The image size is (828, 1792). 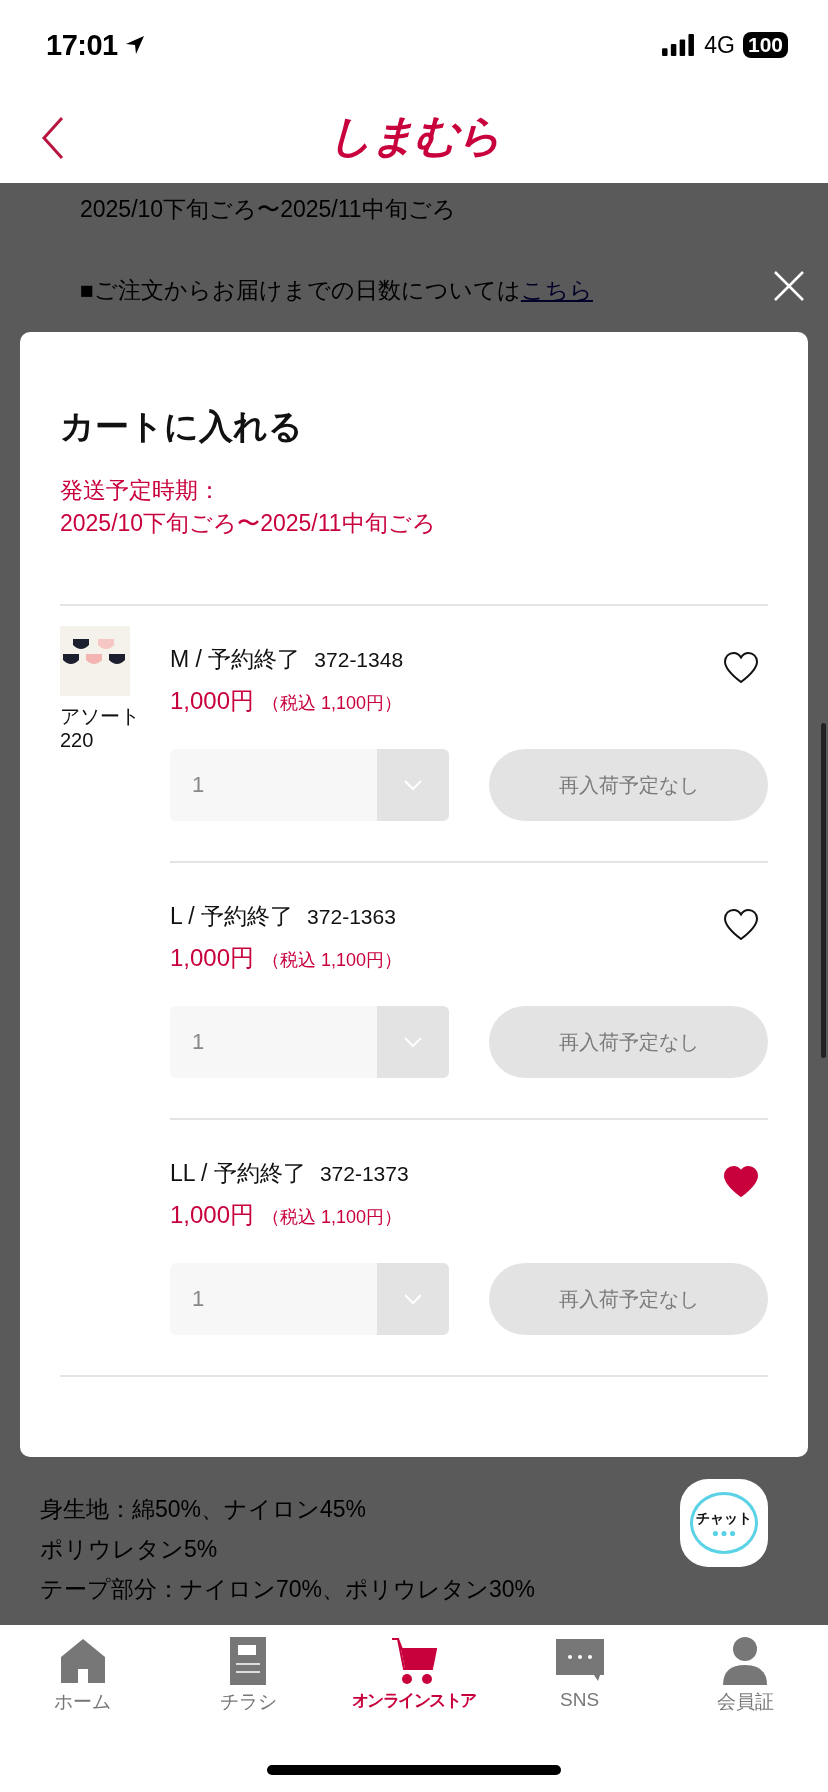 I want to click on network-label: 4G, so click(x=719, y=45).